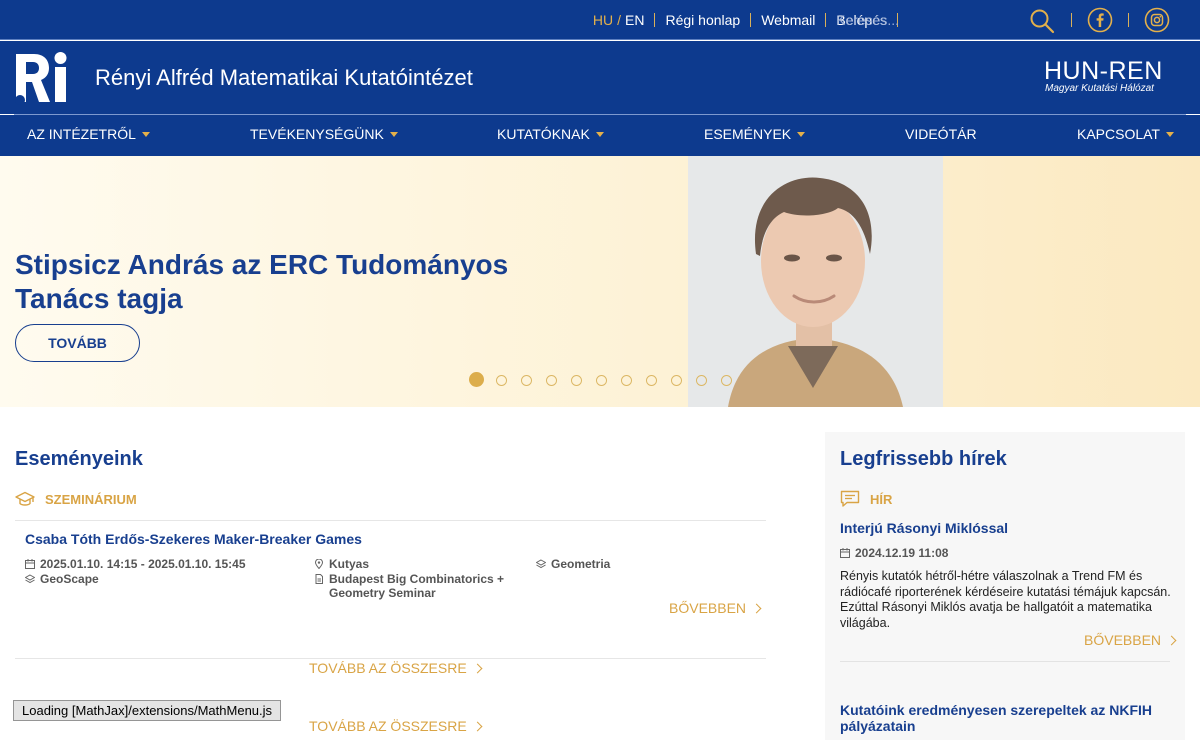  I want to click on language-switcher: HU / EN, so click(619, 20).